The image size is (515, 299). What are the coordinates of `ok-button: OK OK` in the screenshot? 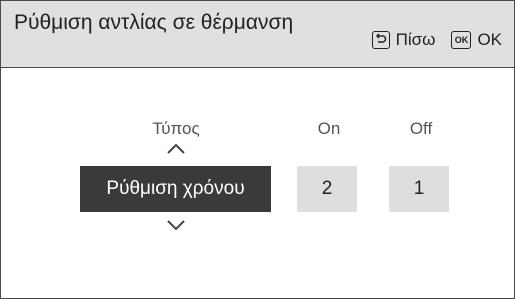 It's located at (476, 40).